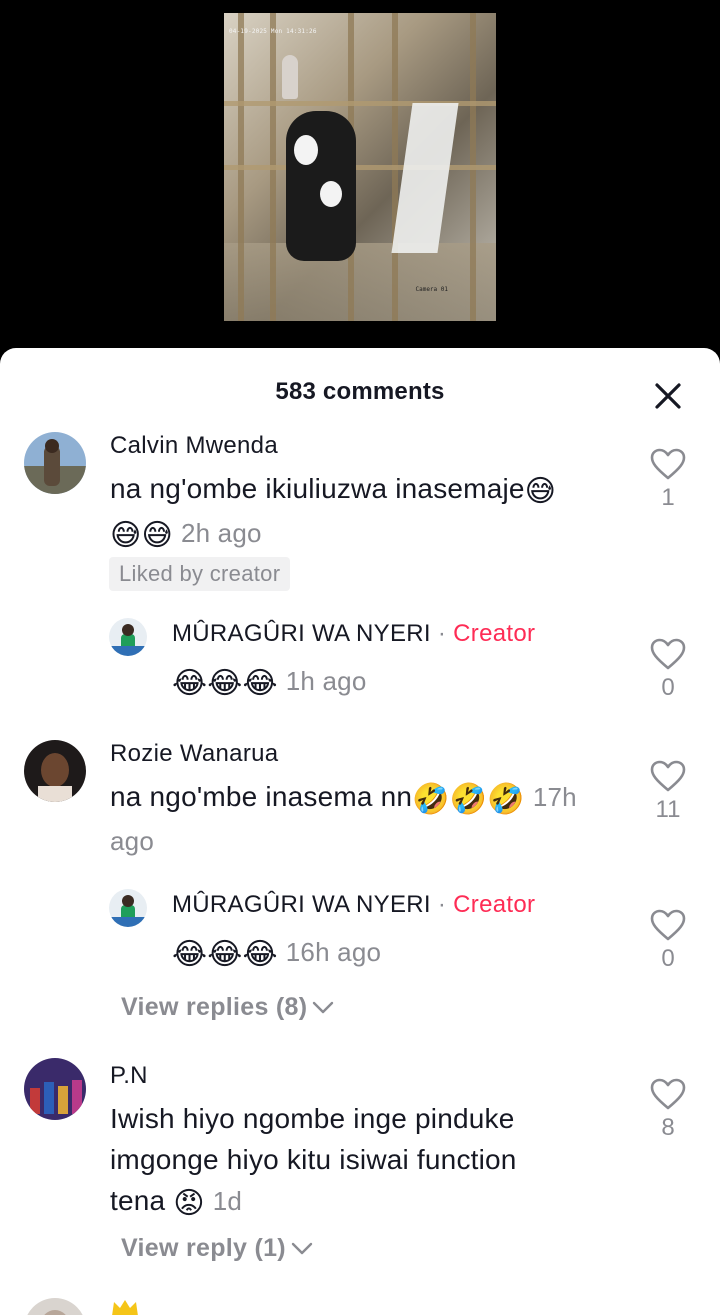 Image resolution: width=720 pixels, height=1315 pixels. I want to click on comments-count: 583 comments, so click(360, 391).